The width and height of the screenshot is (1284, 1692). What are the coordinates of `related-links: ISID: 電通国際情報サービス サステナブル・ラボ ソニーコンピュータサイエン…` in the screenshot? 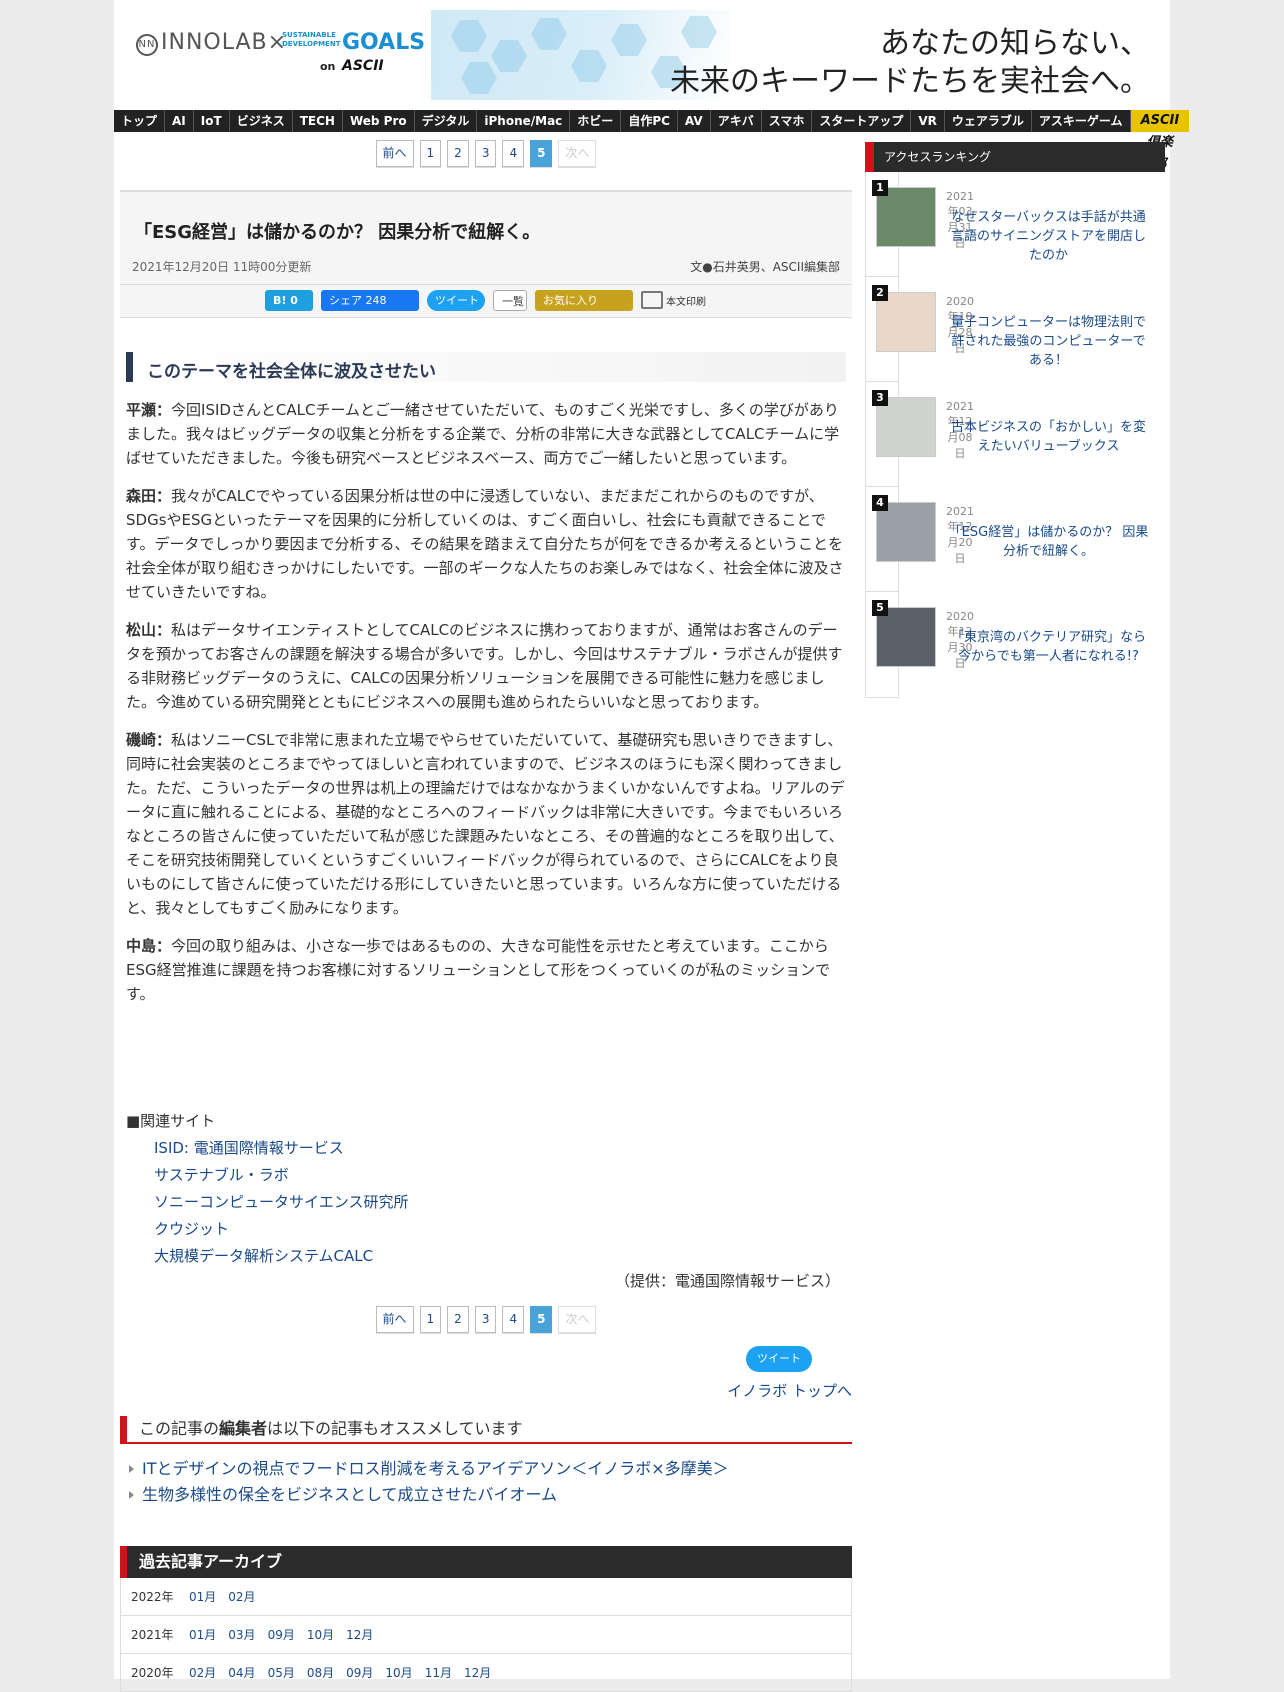 It's located at (486, 1202).